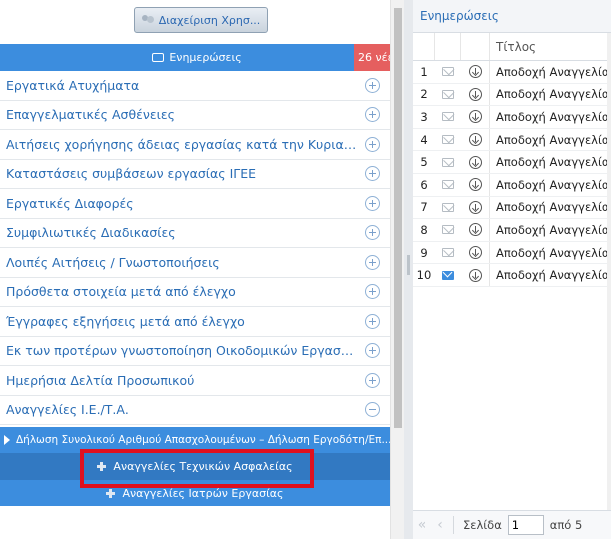 The image size is (611, 539). I want to click on row-number: 7, so click(424, 207).